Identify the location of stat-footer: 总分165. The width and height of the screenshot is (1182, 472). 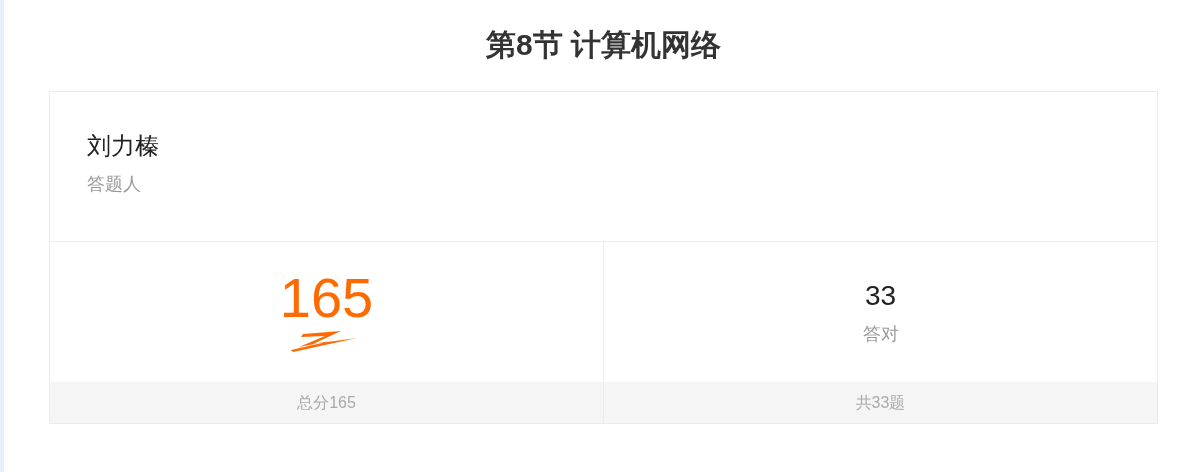
(326, 402).